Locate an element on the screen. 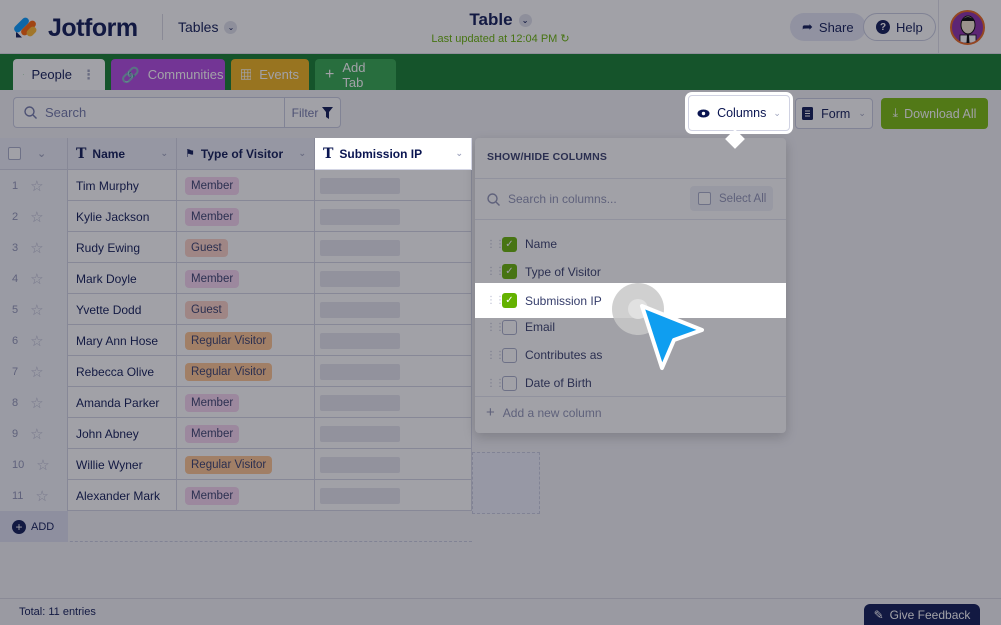 This screenshot has height=625, width=1001. column-item: ⋮⋮ ✓ Name is located at coordinates (630, 244).